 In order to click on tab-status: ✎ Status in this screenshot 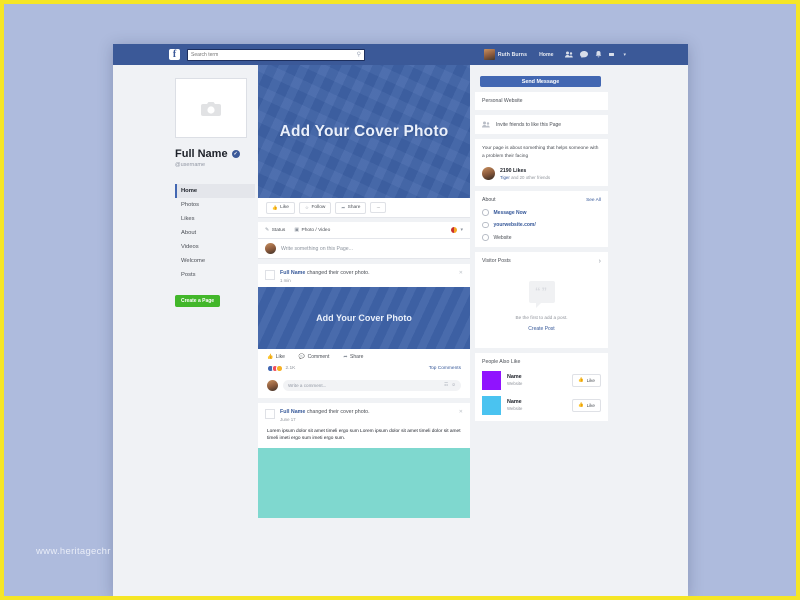, I will do `click(275, 230)`.